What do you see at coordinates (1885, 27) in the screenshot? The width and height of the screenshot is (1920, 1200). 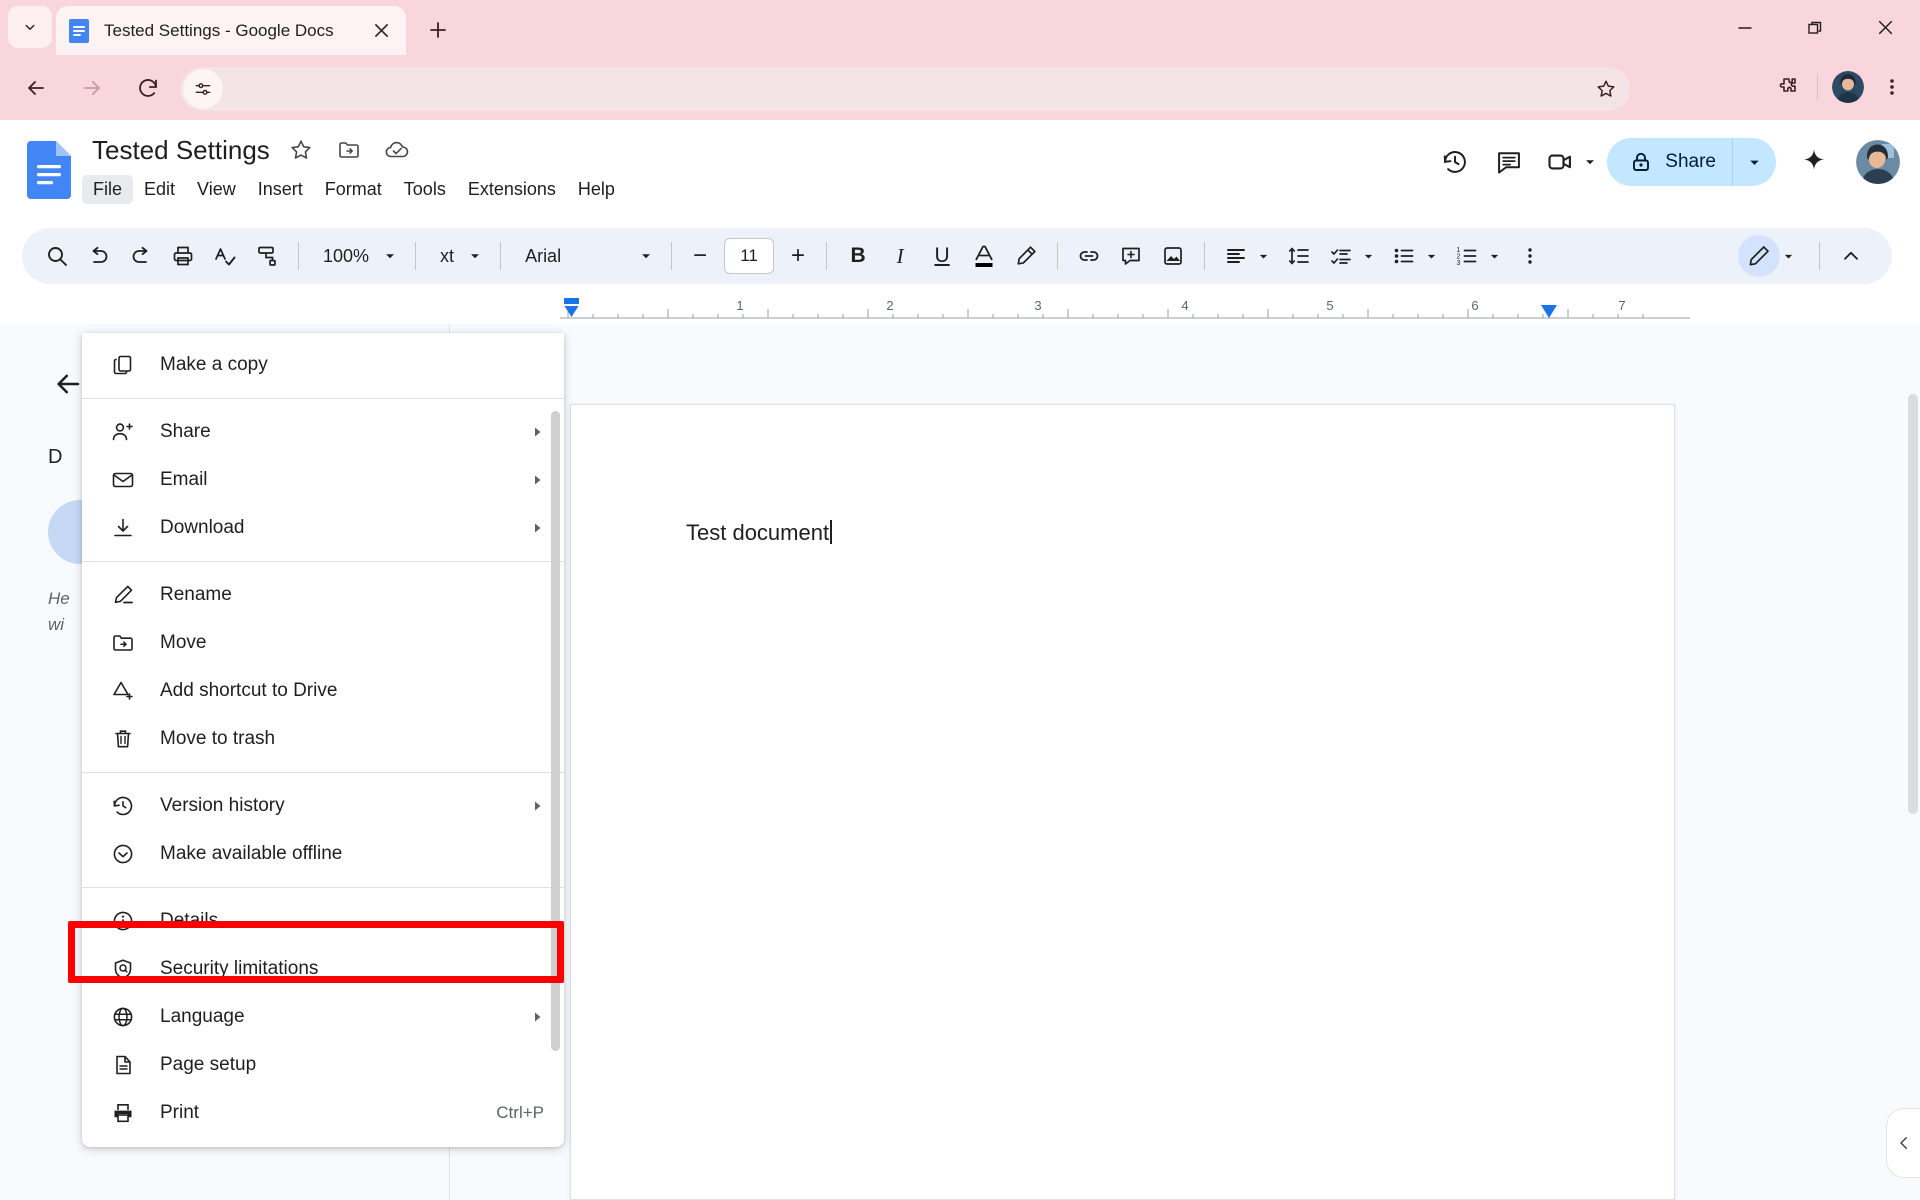 I see `window-close-button` at bounding box center [1885, 27].